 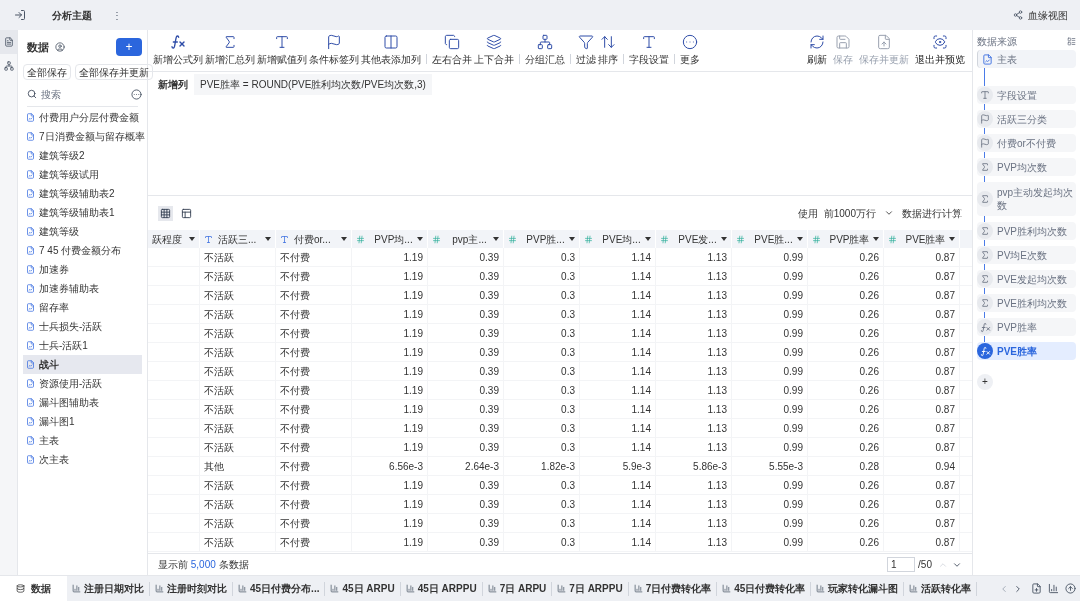 What do you see at coordinates (82, 212) in the screenshot?
I see `dataset-item: 建筑等级辅助表1` at bounding box center [82, 212].